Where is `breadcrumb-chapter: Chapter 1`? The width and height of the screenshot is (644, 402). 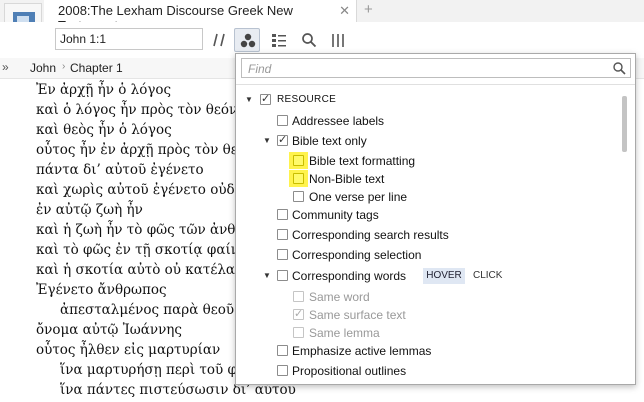
breadcrumb-chapter: Chapter 1 is located at coordinates (96, 68).